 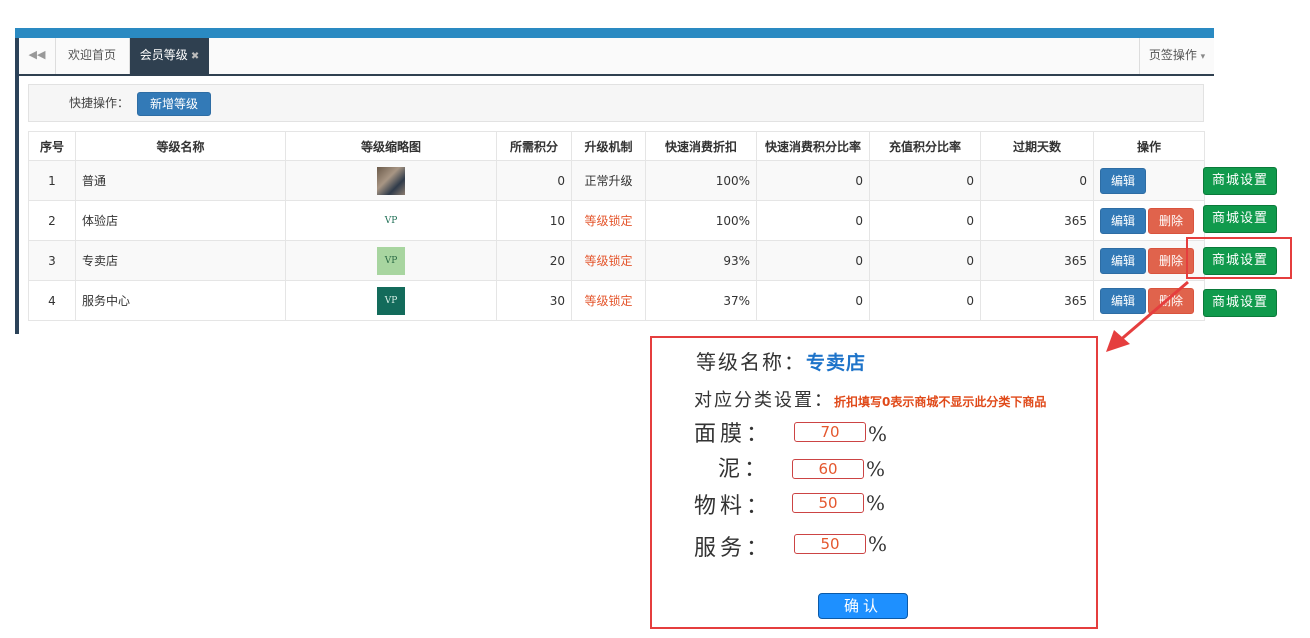 I want to click on table-row: 1 普通 0 正常升级 100% 0 0 0 编辑, so click(x=616, y=180).